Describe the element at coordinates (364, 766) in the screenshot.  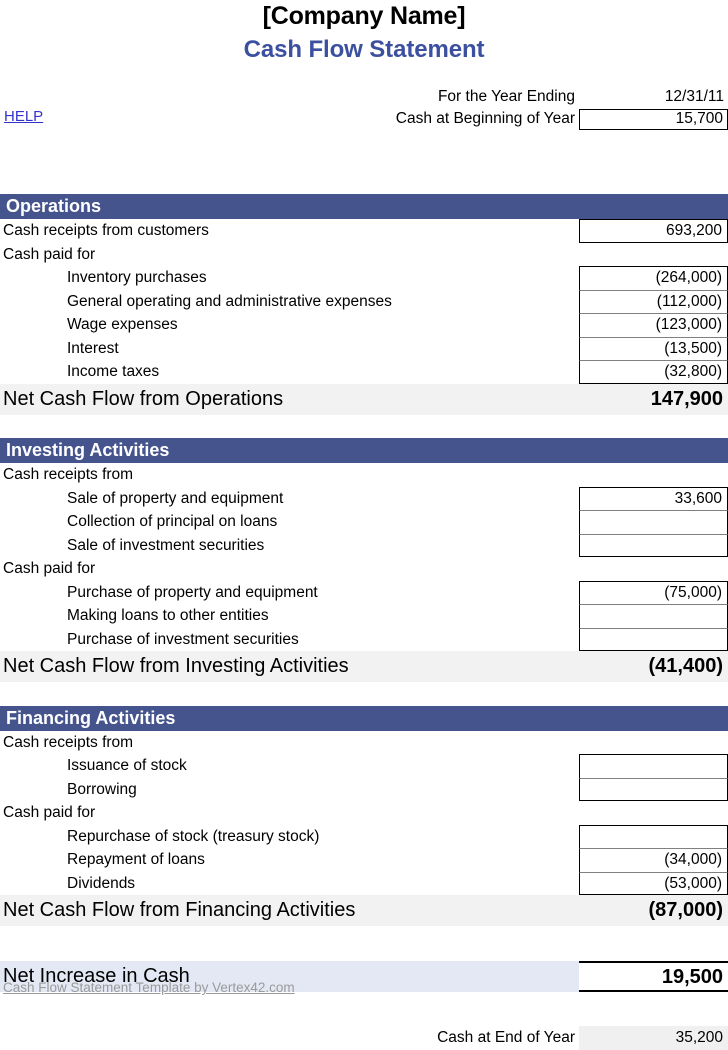
I see `line-item-row: Issuance of stock` at that location.